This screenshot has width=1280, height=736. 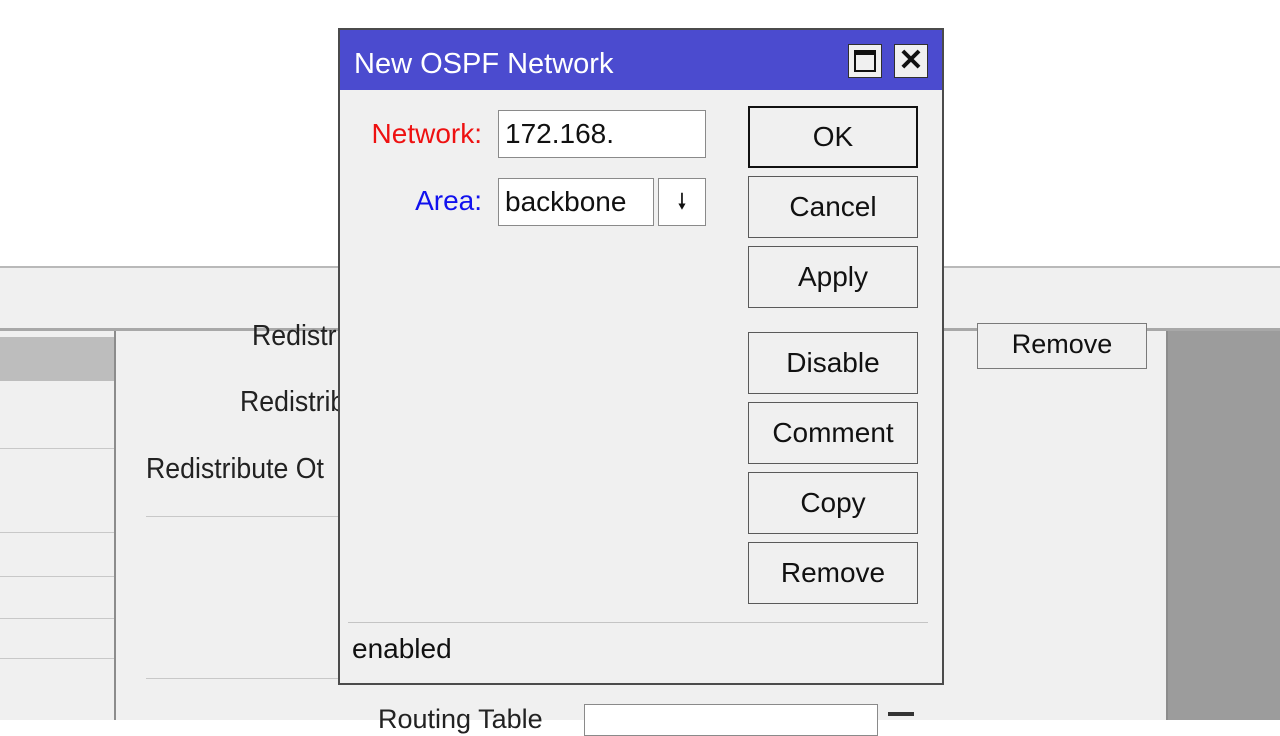 I want to click on background-redistribute-other-label: Redistribute Ot, so click(x=235, y=469).